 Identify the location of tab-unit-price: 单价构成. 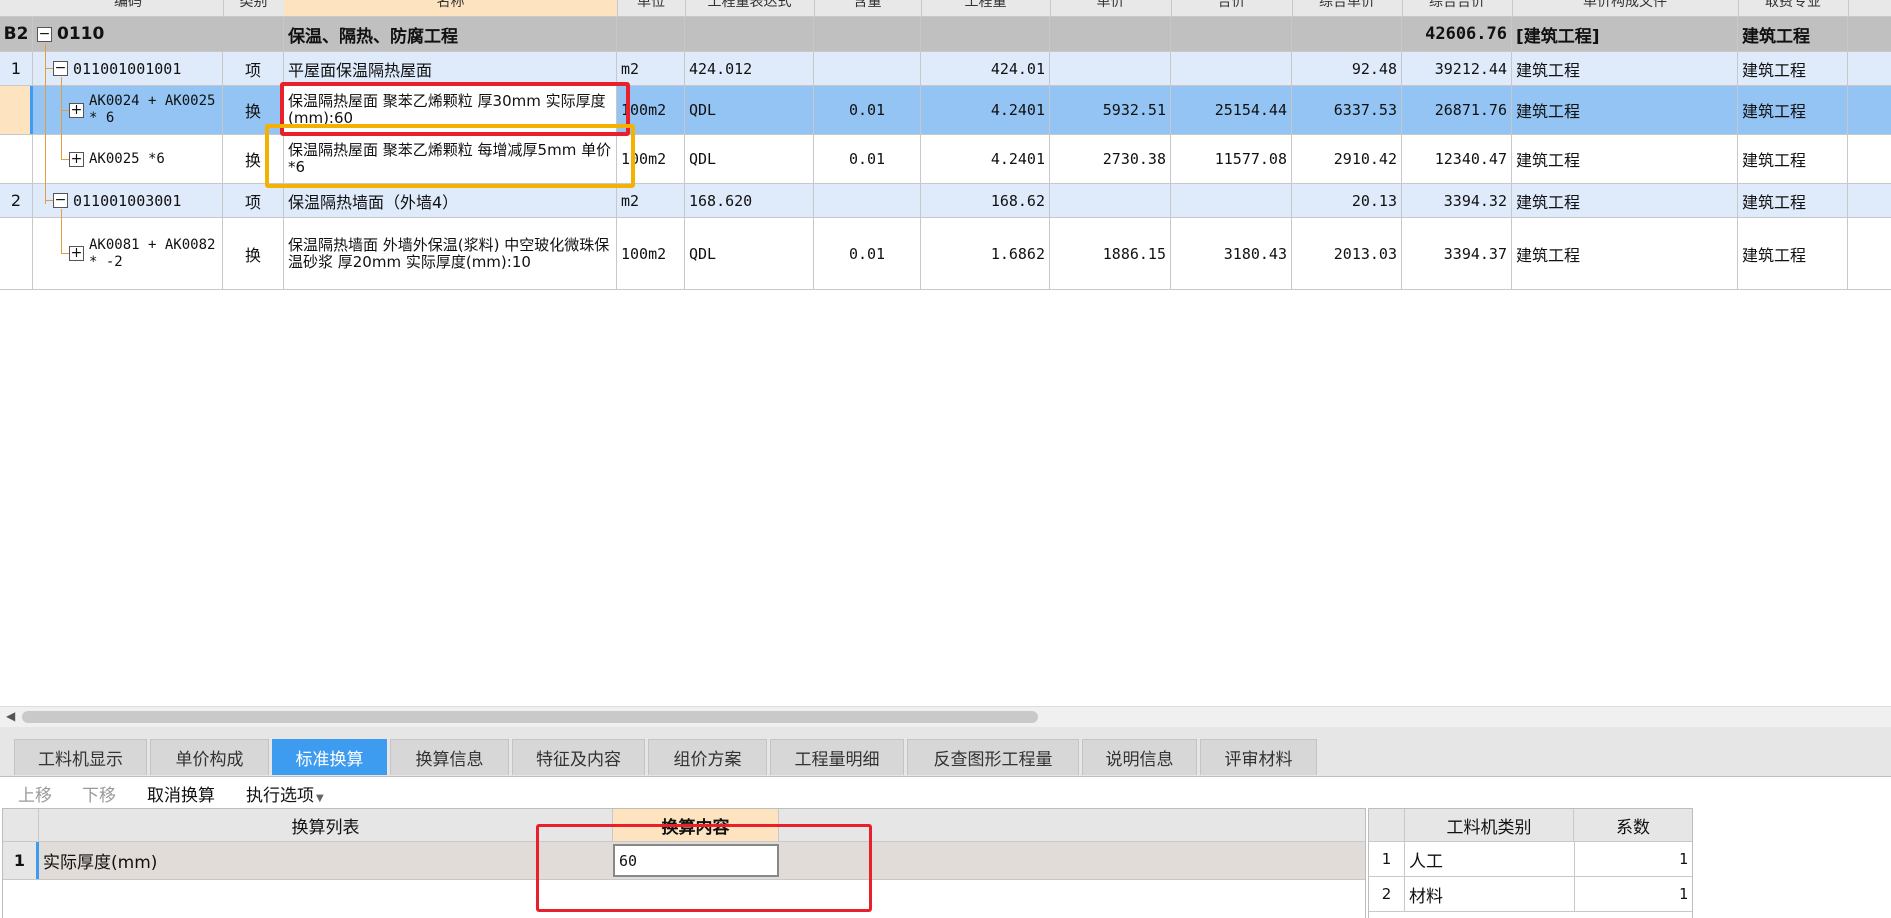
(209, 757).